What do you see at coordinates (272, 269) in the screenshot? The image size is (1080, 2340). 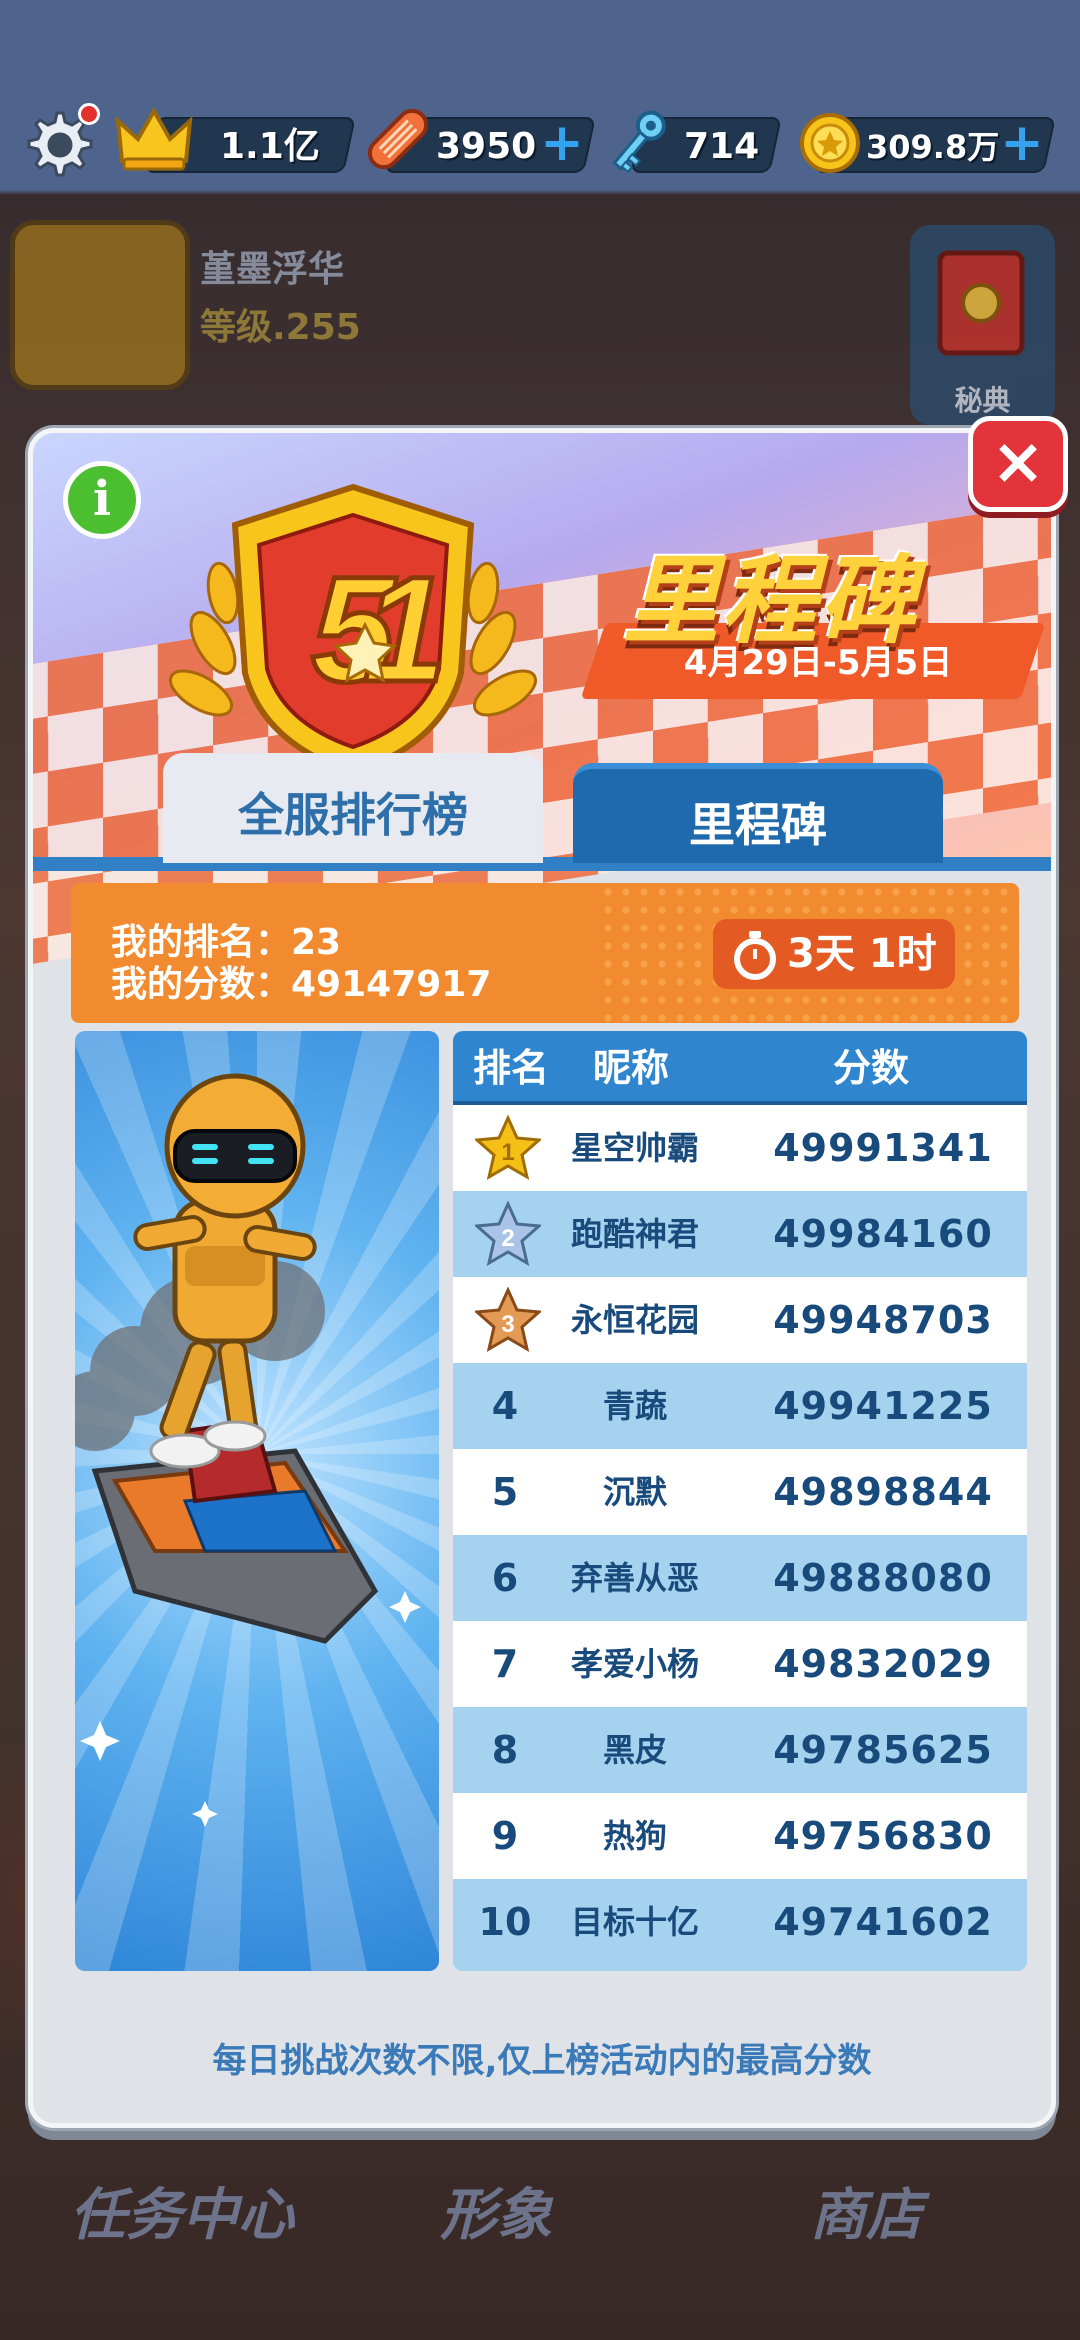 I see `player-name: 堇墨浮华` at bounding box center [272, 269].